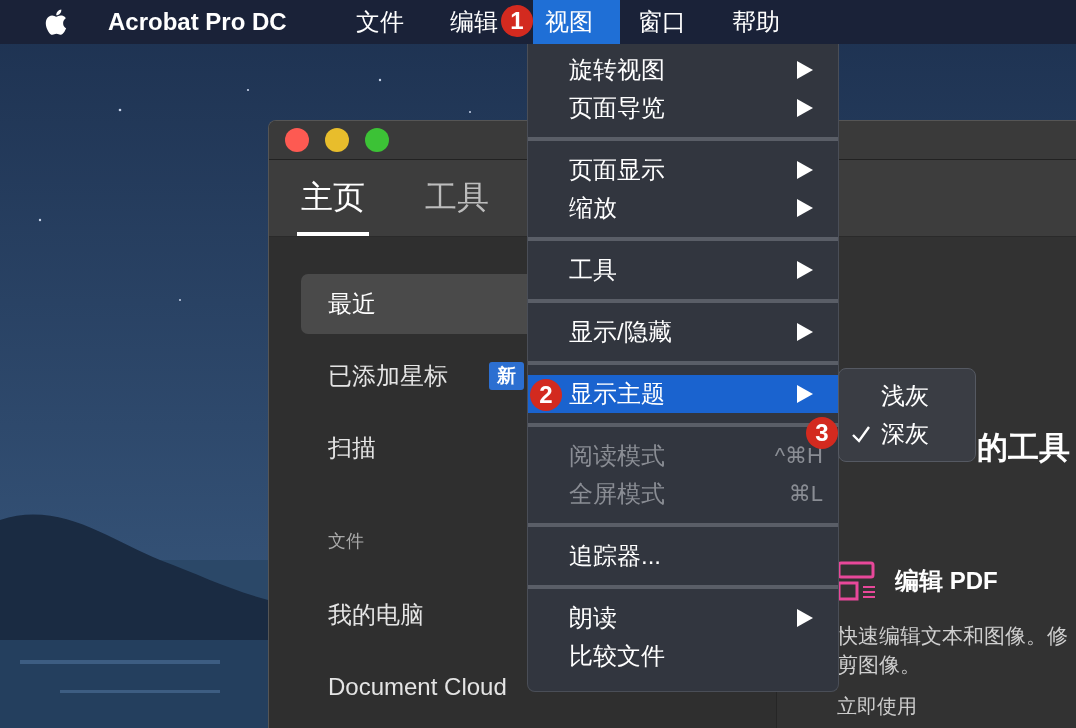  What do you see at coordinates (371, 22) in the screenshot?
I see `menu-bar-item: 文件` at bounding box center [371, 22].